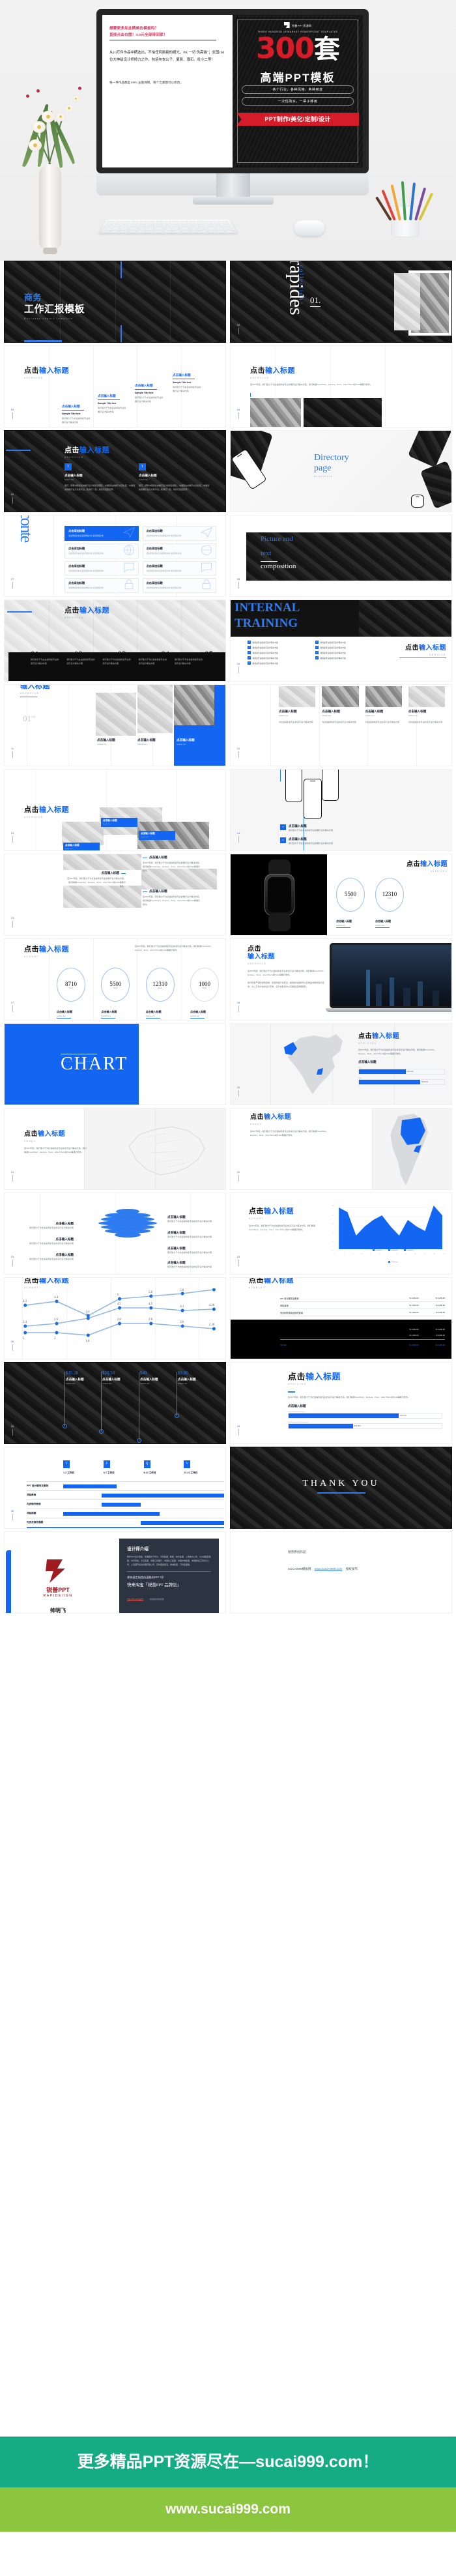  I want to click on slide-number: 18, so click(238, 1003).